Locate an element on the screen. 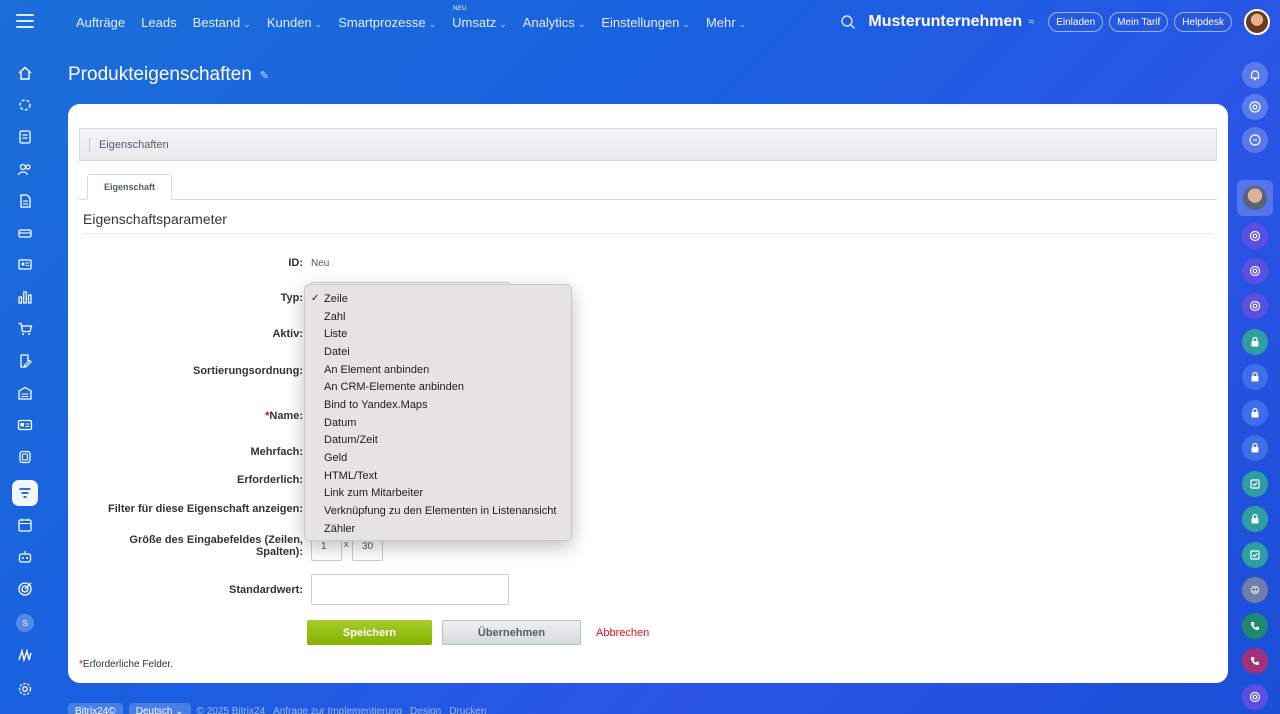  required-label: Erforderlich: is located at coordinates (269, 480).